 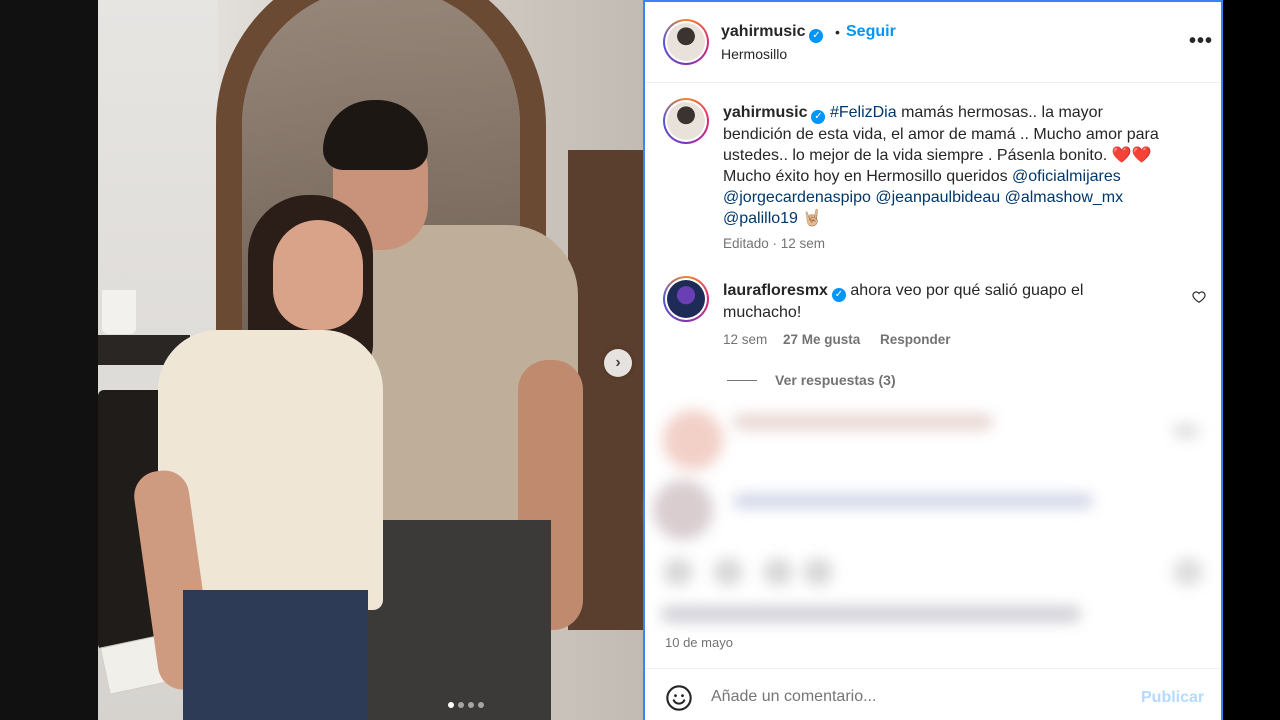 What do you see at coordinates (699, 642) in the screenshot?
I see `post-date: 10 de mayo` at bounding box center [699, 642].